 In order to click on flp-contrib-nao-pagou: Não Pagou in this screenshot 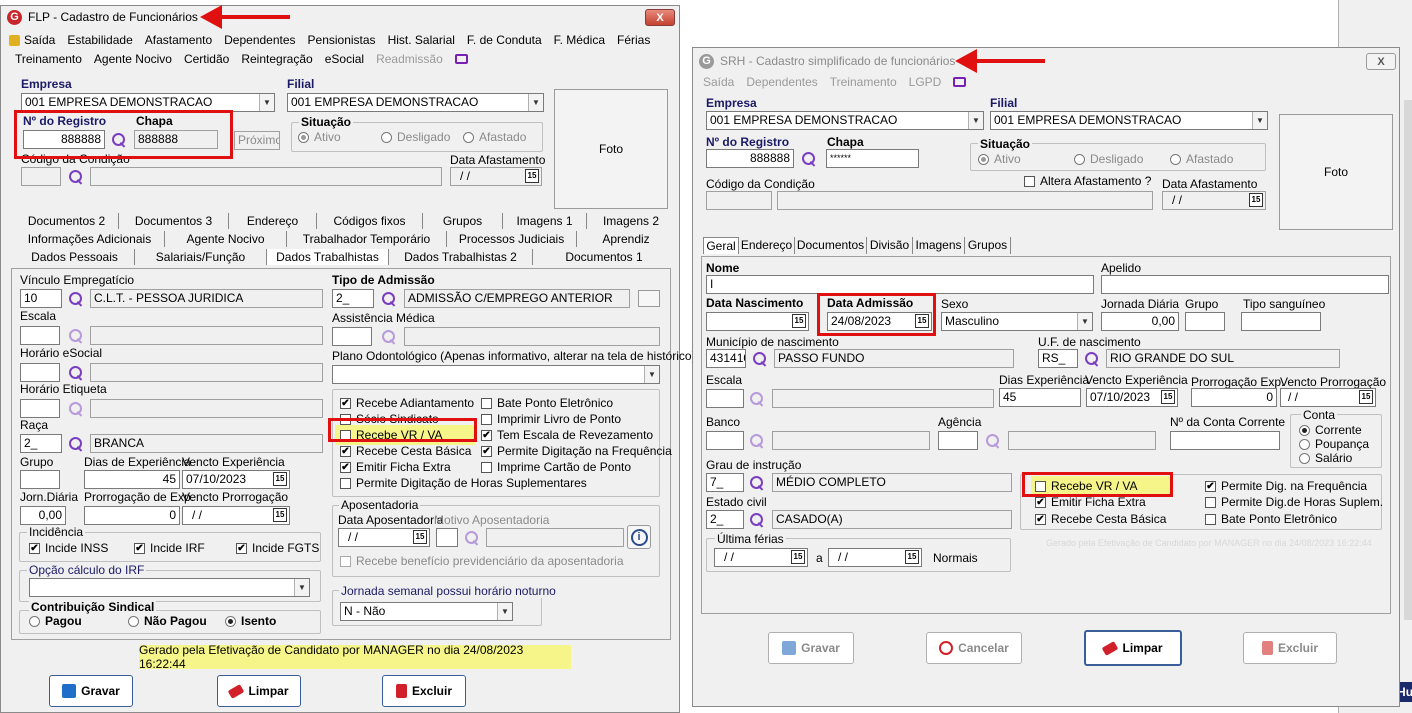, I will do `click(167, 621)`.